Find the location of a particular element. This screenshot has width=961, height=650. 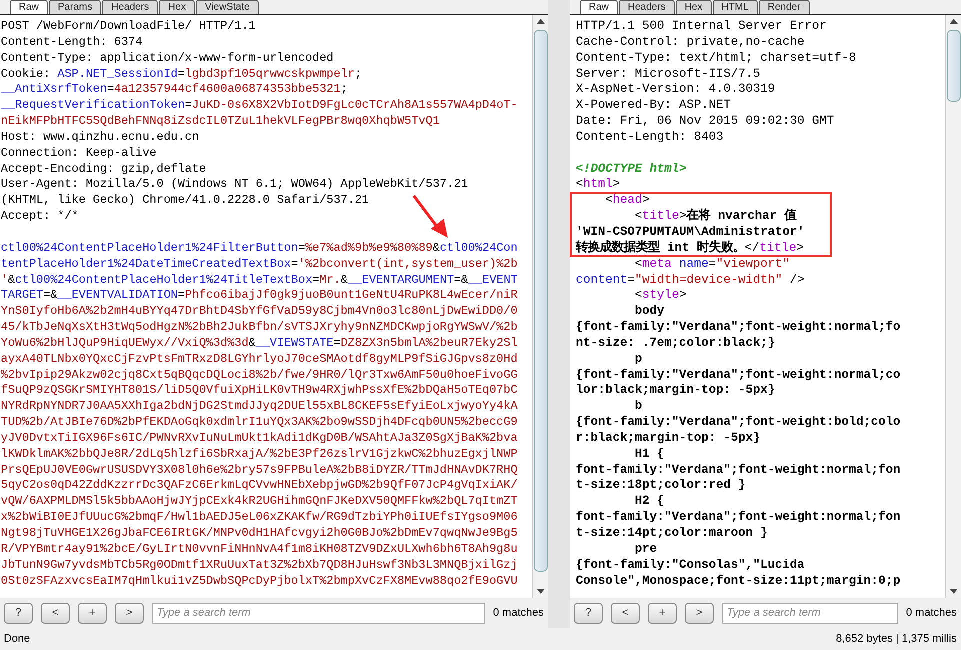

header-line: Cache-Control: private,no-cache is located at coordinates (691, 42).